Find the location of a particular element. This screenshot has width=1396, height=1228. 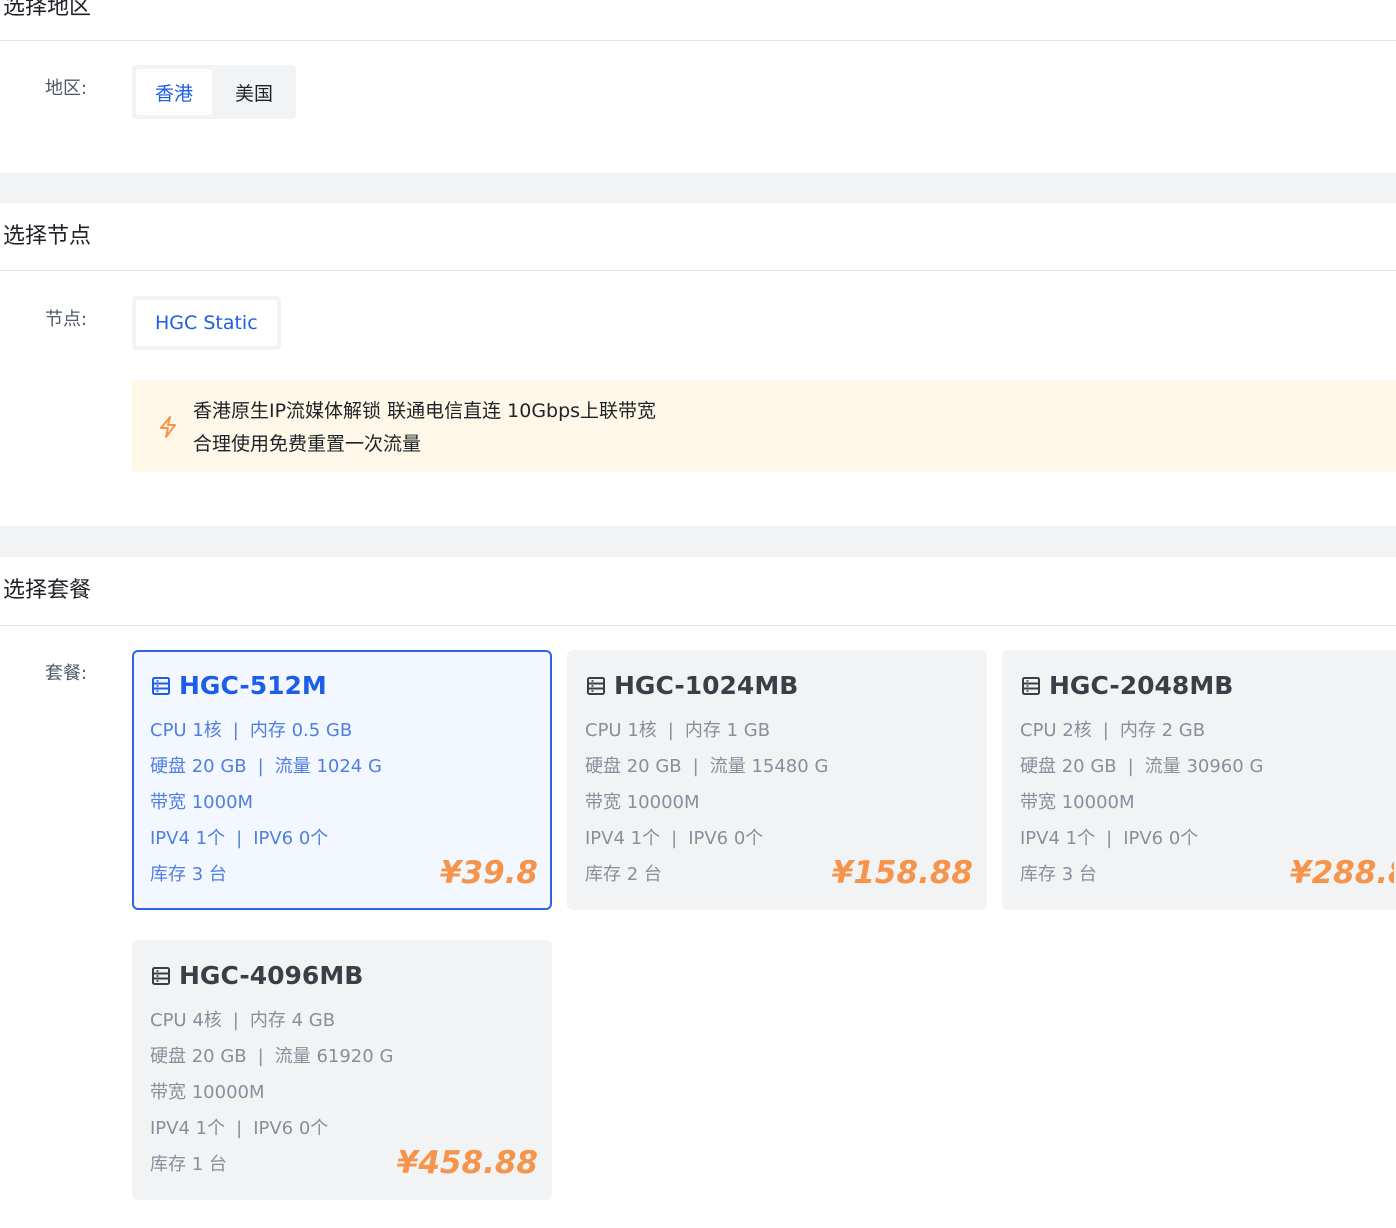

plan-title: HGC-512M is located at coordinates (239, 685).